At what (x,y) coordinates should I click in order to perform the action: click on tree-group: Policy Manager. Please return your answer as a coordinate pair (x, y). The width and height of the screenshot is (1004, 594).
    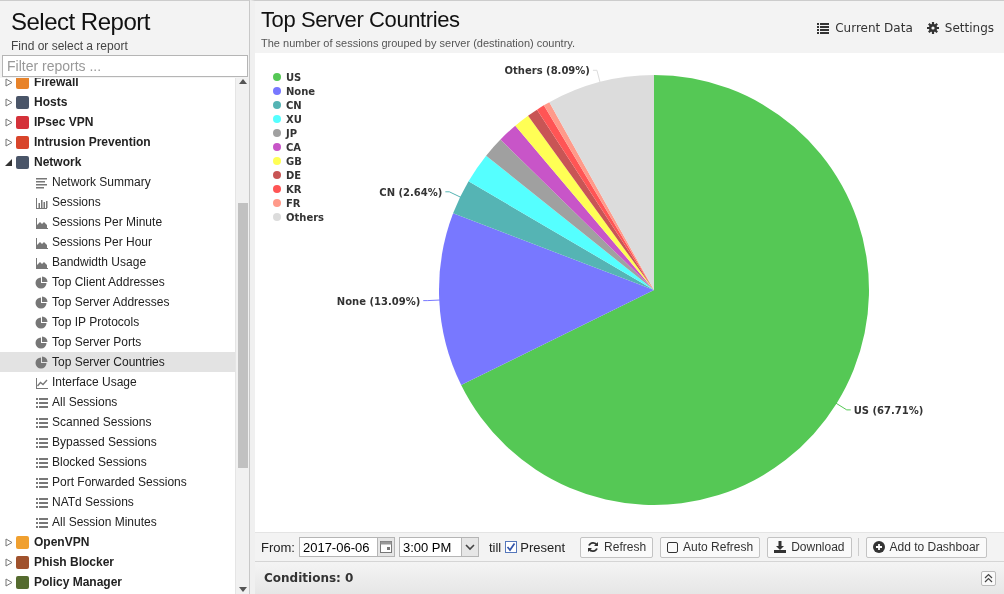
    Looking at the image, I should click on (117, 582).